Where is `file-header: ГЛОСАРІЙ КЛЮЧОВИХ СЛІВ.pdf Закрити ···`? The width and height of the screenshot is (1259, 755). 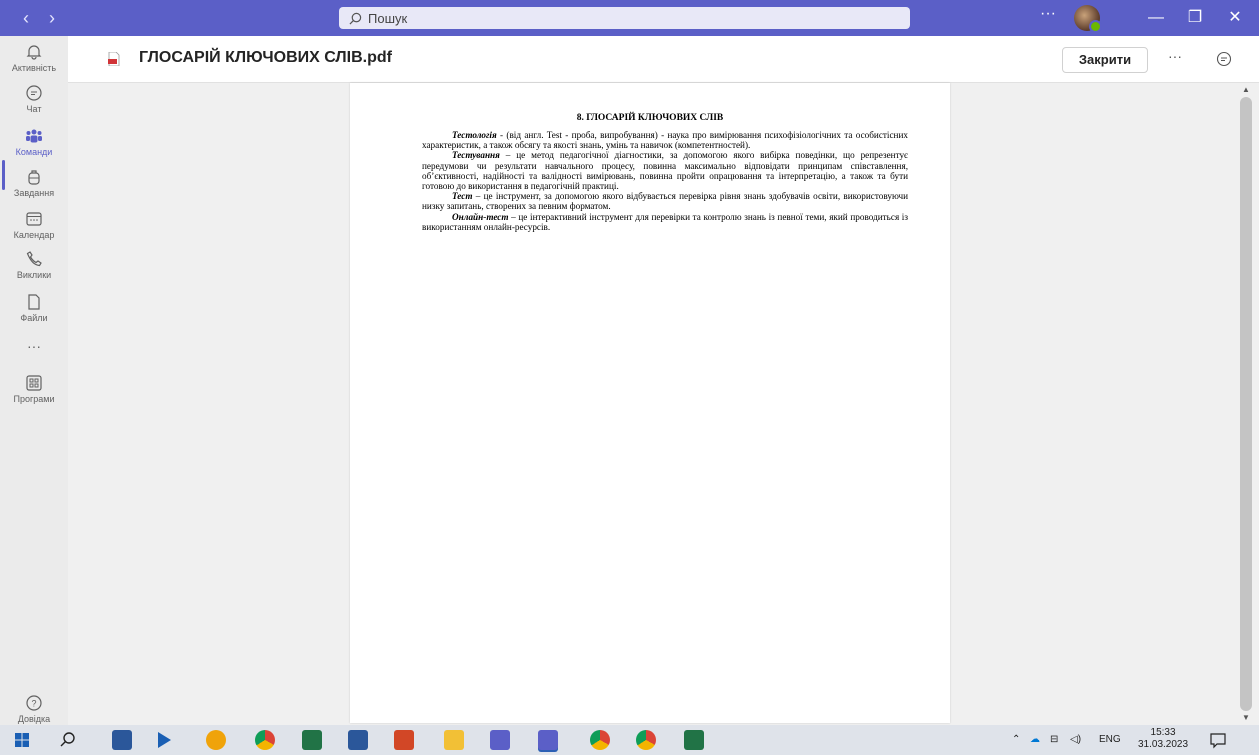 file-header: ГЛОСАРІЙ КЛЮЧОВИХ СЛІВ.pdf Закрити ··· is located at coordinates (663, 59).